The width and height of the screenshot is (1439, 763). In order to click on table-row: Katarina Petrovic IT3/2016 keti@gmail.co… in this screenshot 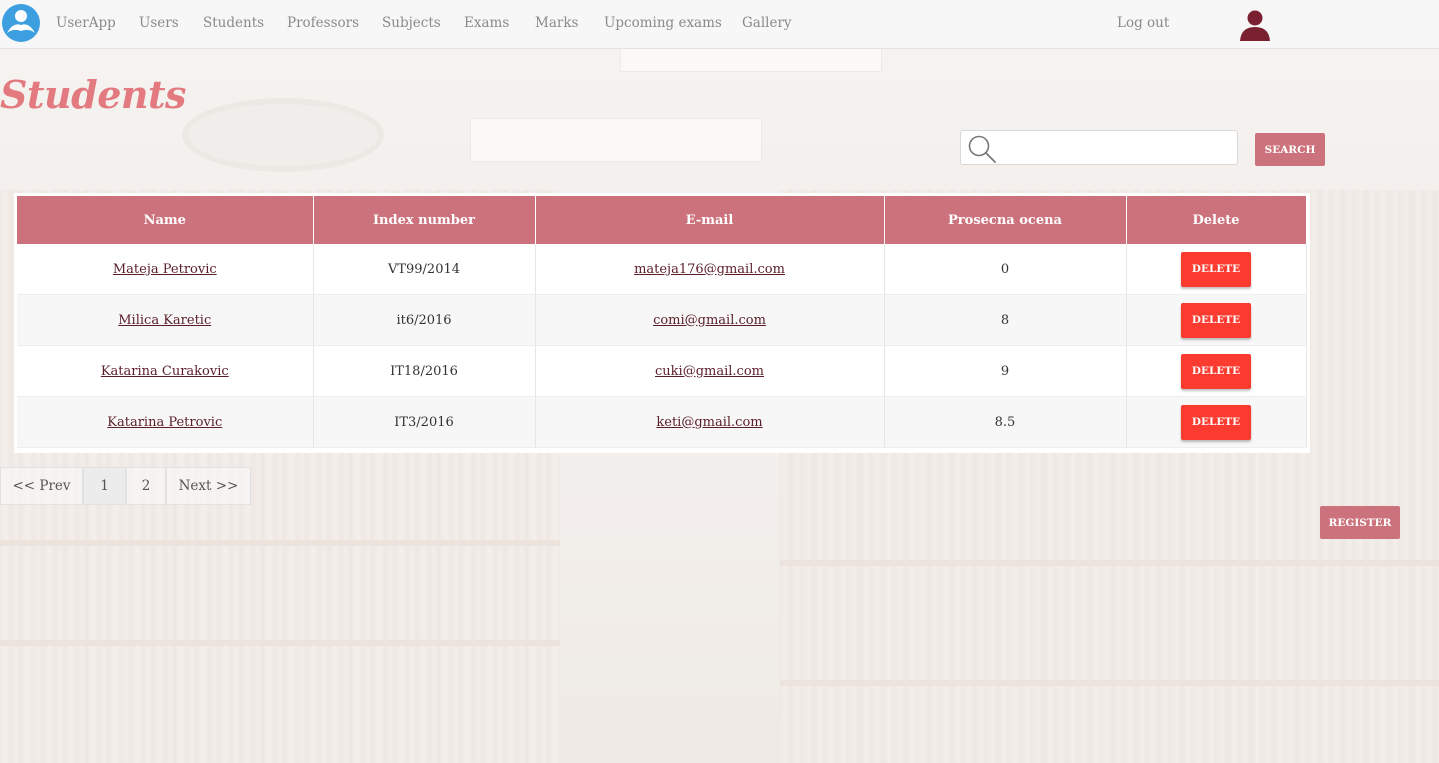, I will do `click(662, 422)`.